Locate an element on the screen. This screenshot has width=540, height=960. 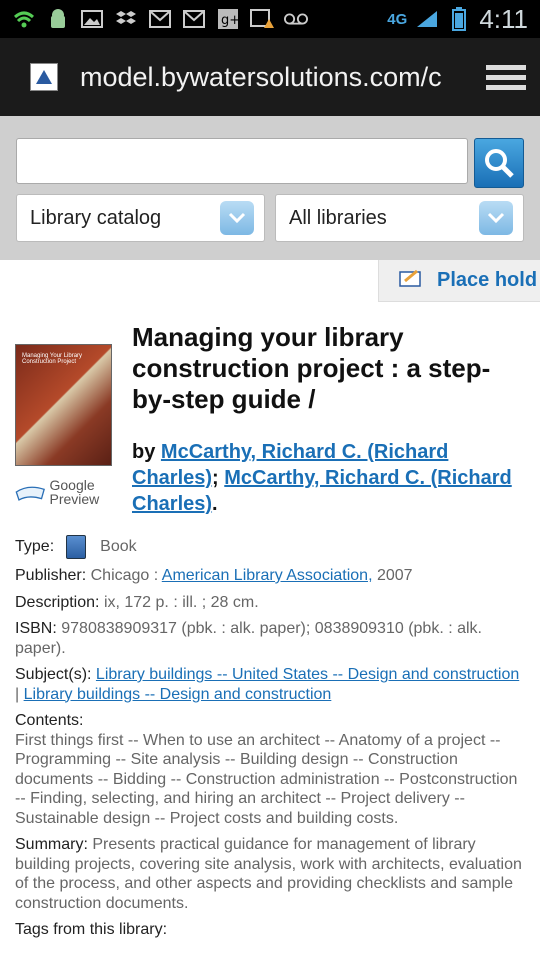
type-label: Type: is located at coordinates (35, 547).